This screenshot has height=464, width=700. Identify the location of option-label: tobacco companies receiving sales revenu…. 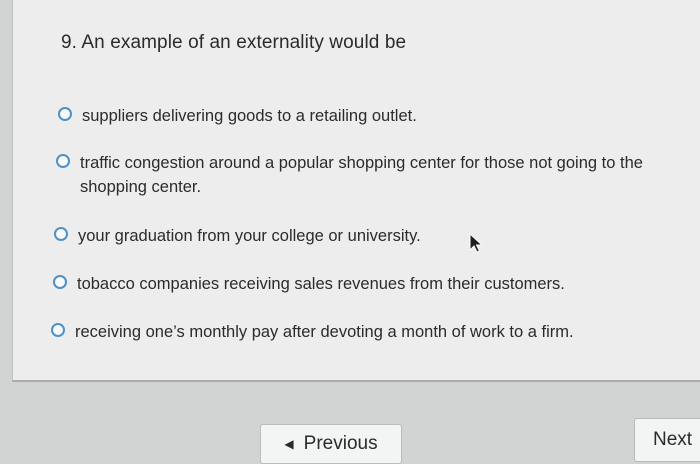
(321, 284).